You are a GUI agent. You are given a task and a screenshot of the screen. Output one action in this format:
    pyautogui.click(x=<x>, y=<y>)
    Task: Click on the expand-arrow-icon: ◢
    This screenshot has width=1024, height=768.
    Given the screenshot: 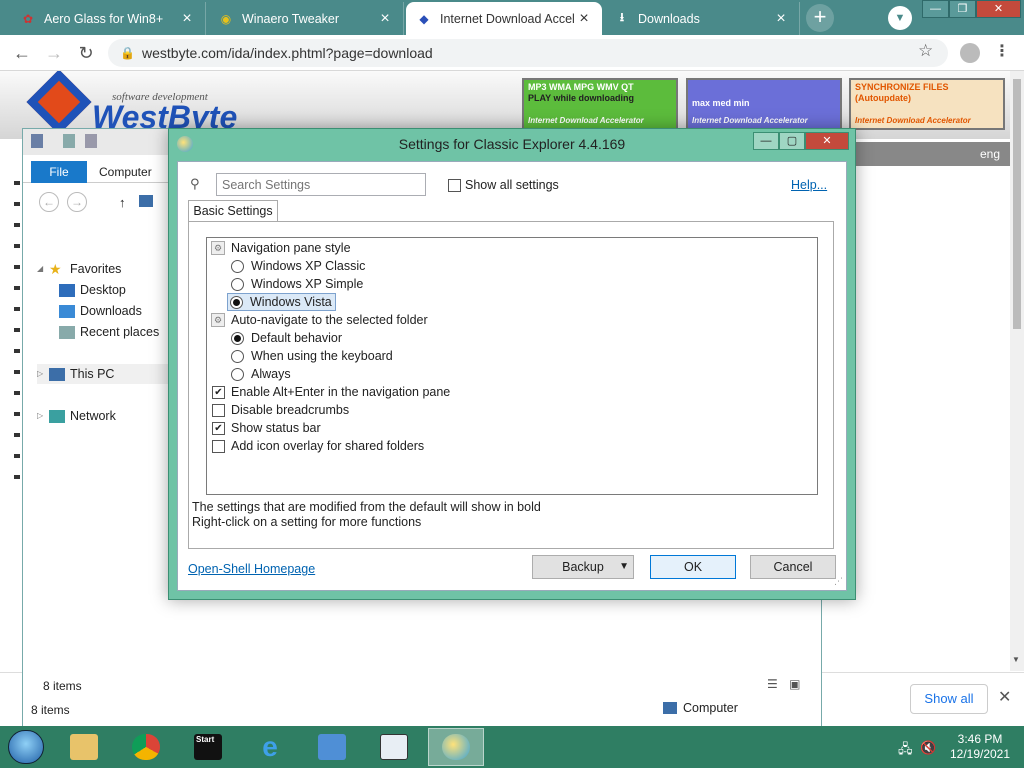 What is the action you would take?
    pyautogui.click(x=41, y=269)
    